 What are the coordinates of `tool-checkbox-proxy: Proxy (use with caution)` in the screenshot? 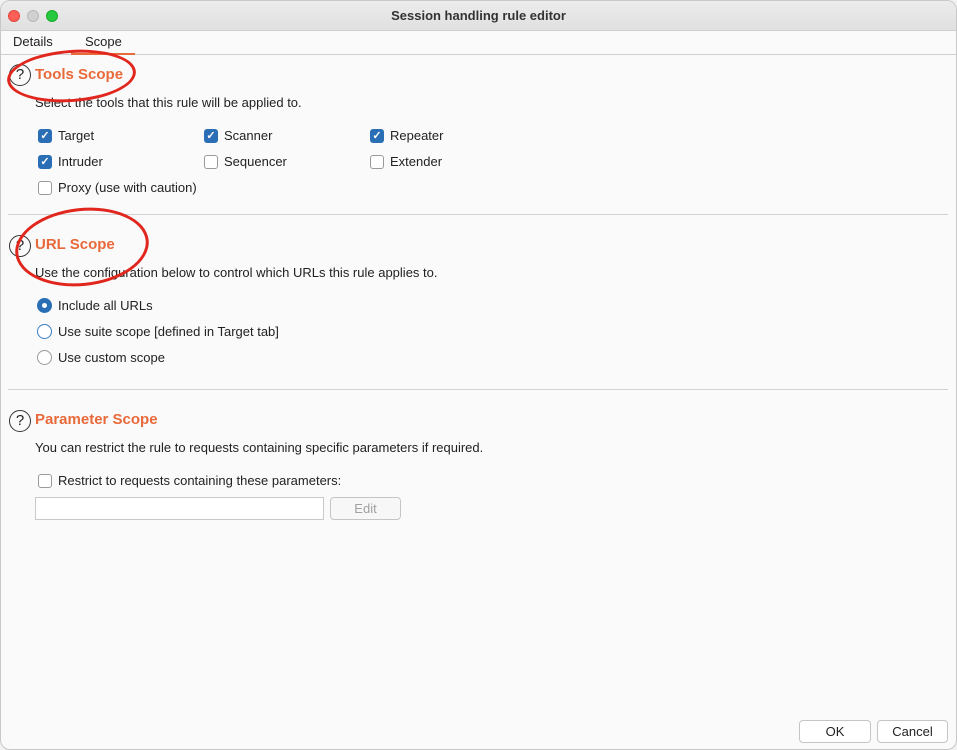 It's located at (117, 187).